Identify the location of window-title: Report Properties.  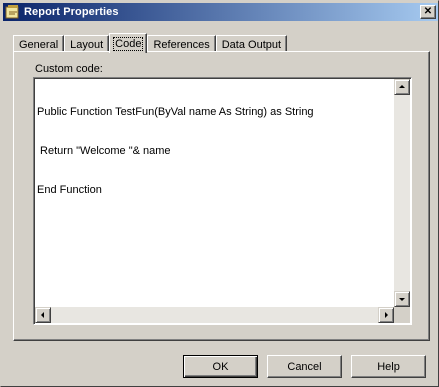
(71, 12).